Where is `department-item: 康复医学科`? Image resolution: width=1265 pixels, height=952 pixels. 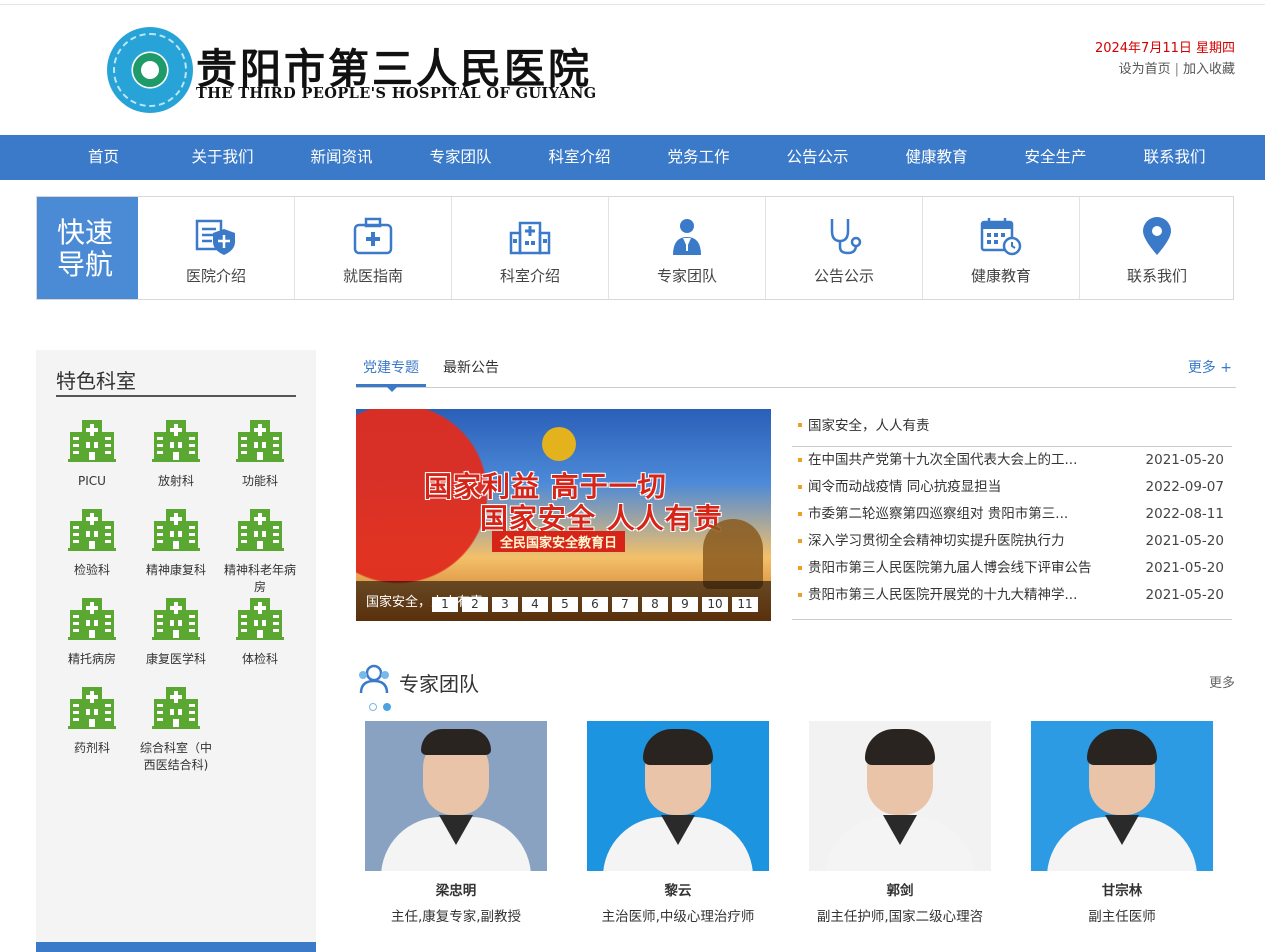
department-item: 康复医学科 is located at coordinates (176, 631).